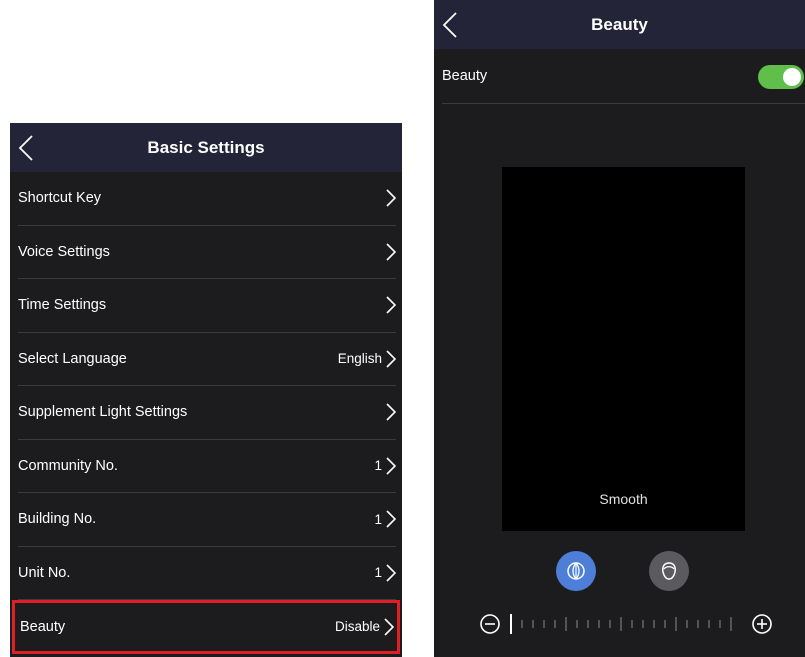 The height and width of the screenshot is (657, 805). What do you see at coordinates (43, 626) in the screenshot?
I see `settings-item-label: Beauty` at bounding box center [43, 626].